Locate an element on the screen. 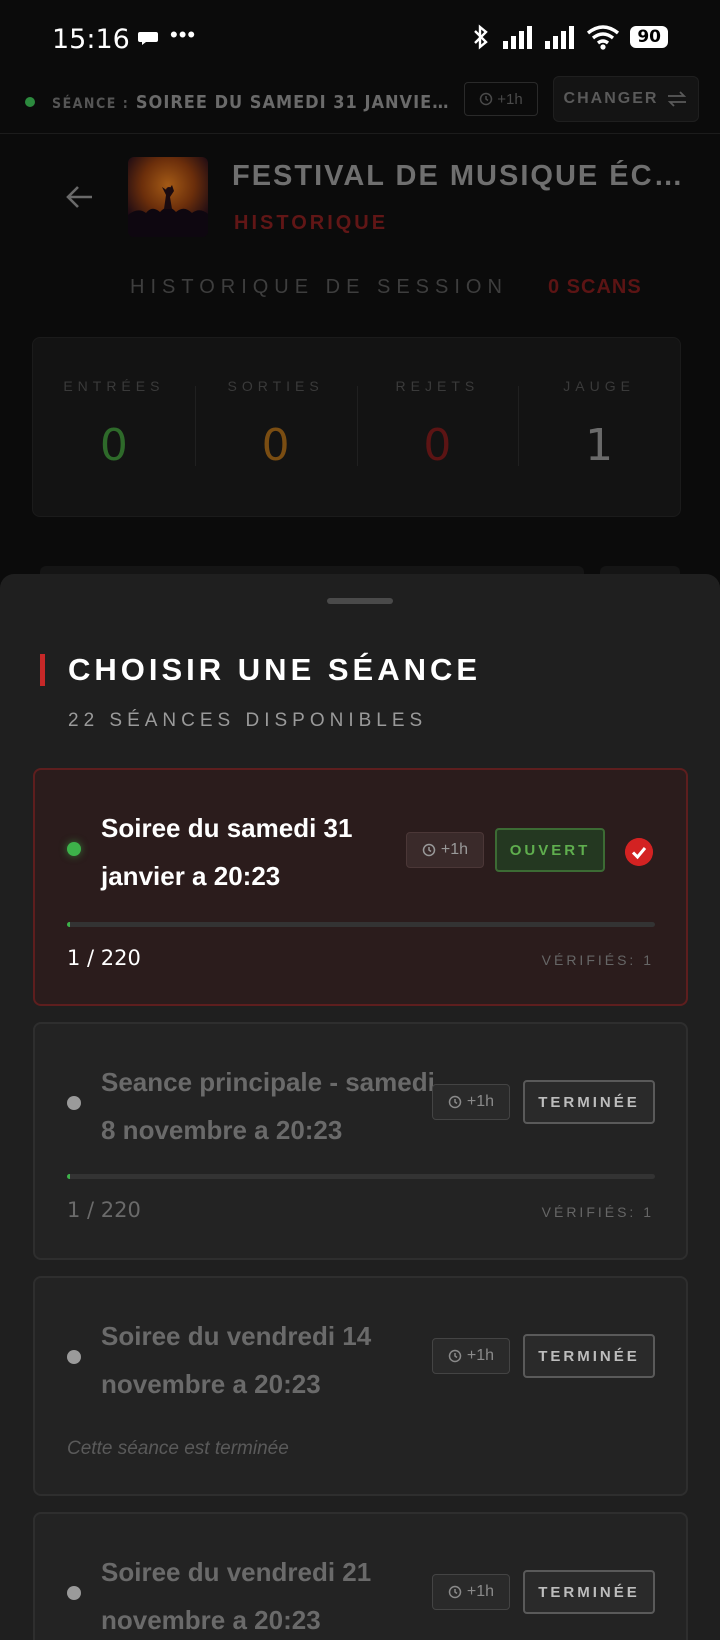  stat-exits: SORTIES 0 is located at coordinates (275, 427).